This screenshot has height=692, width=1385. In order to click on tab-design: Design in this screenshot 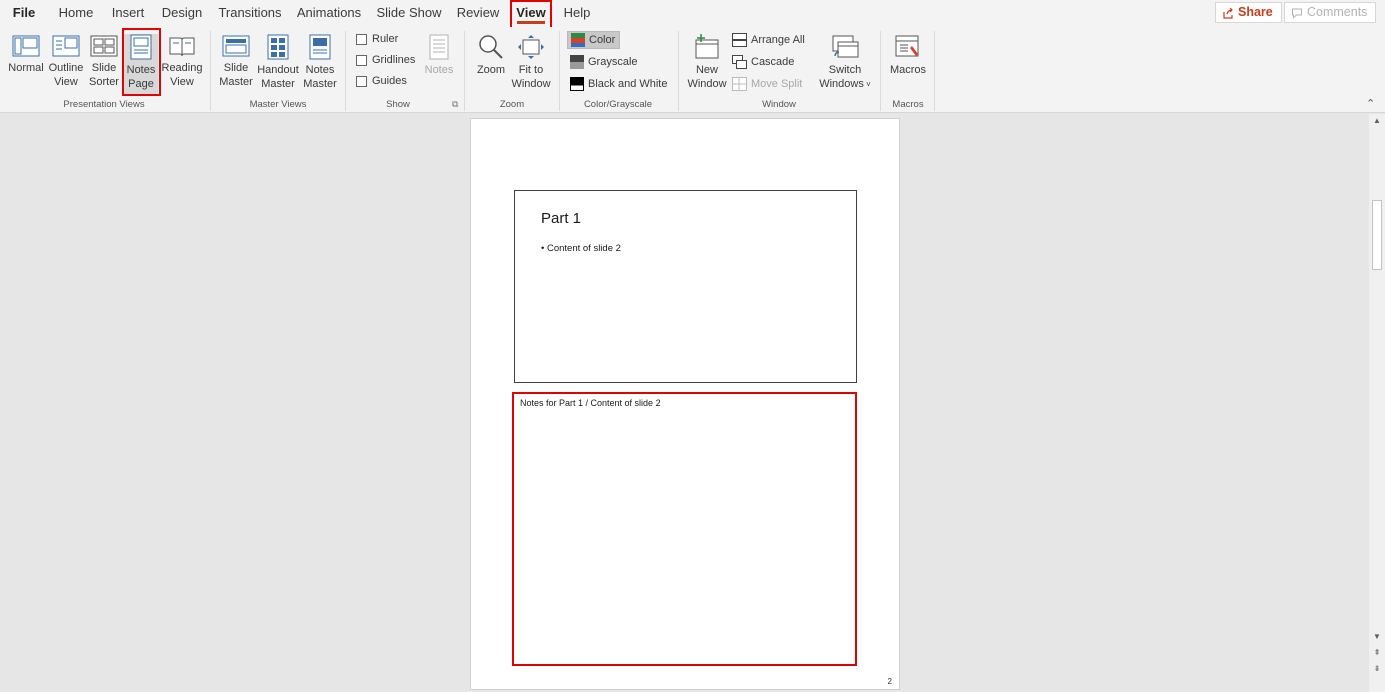, I will do `click(182, 13)`.